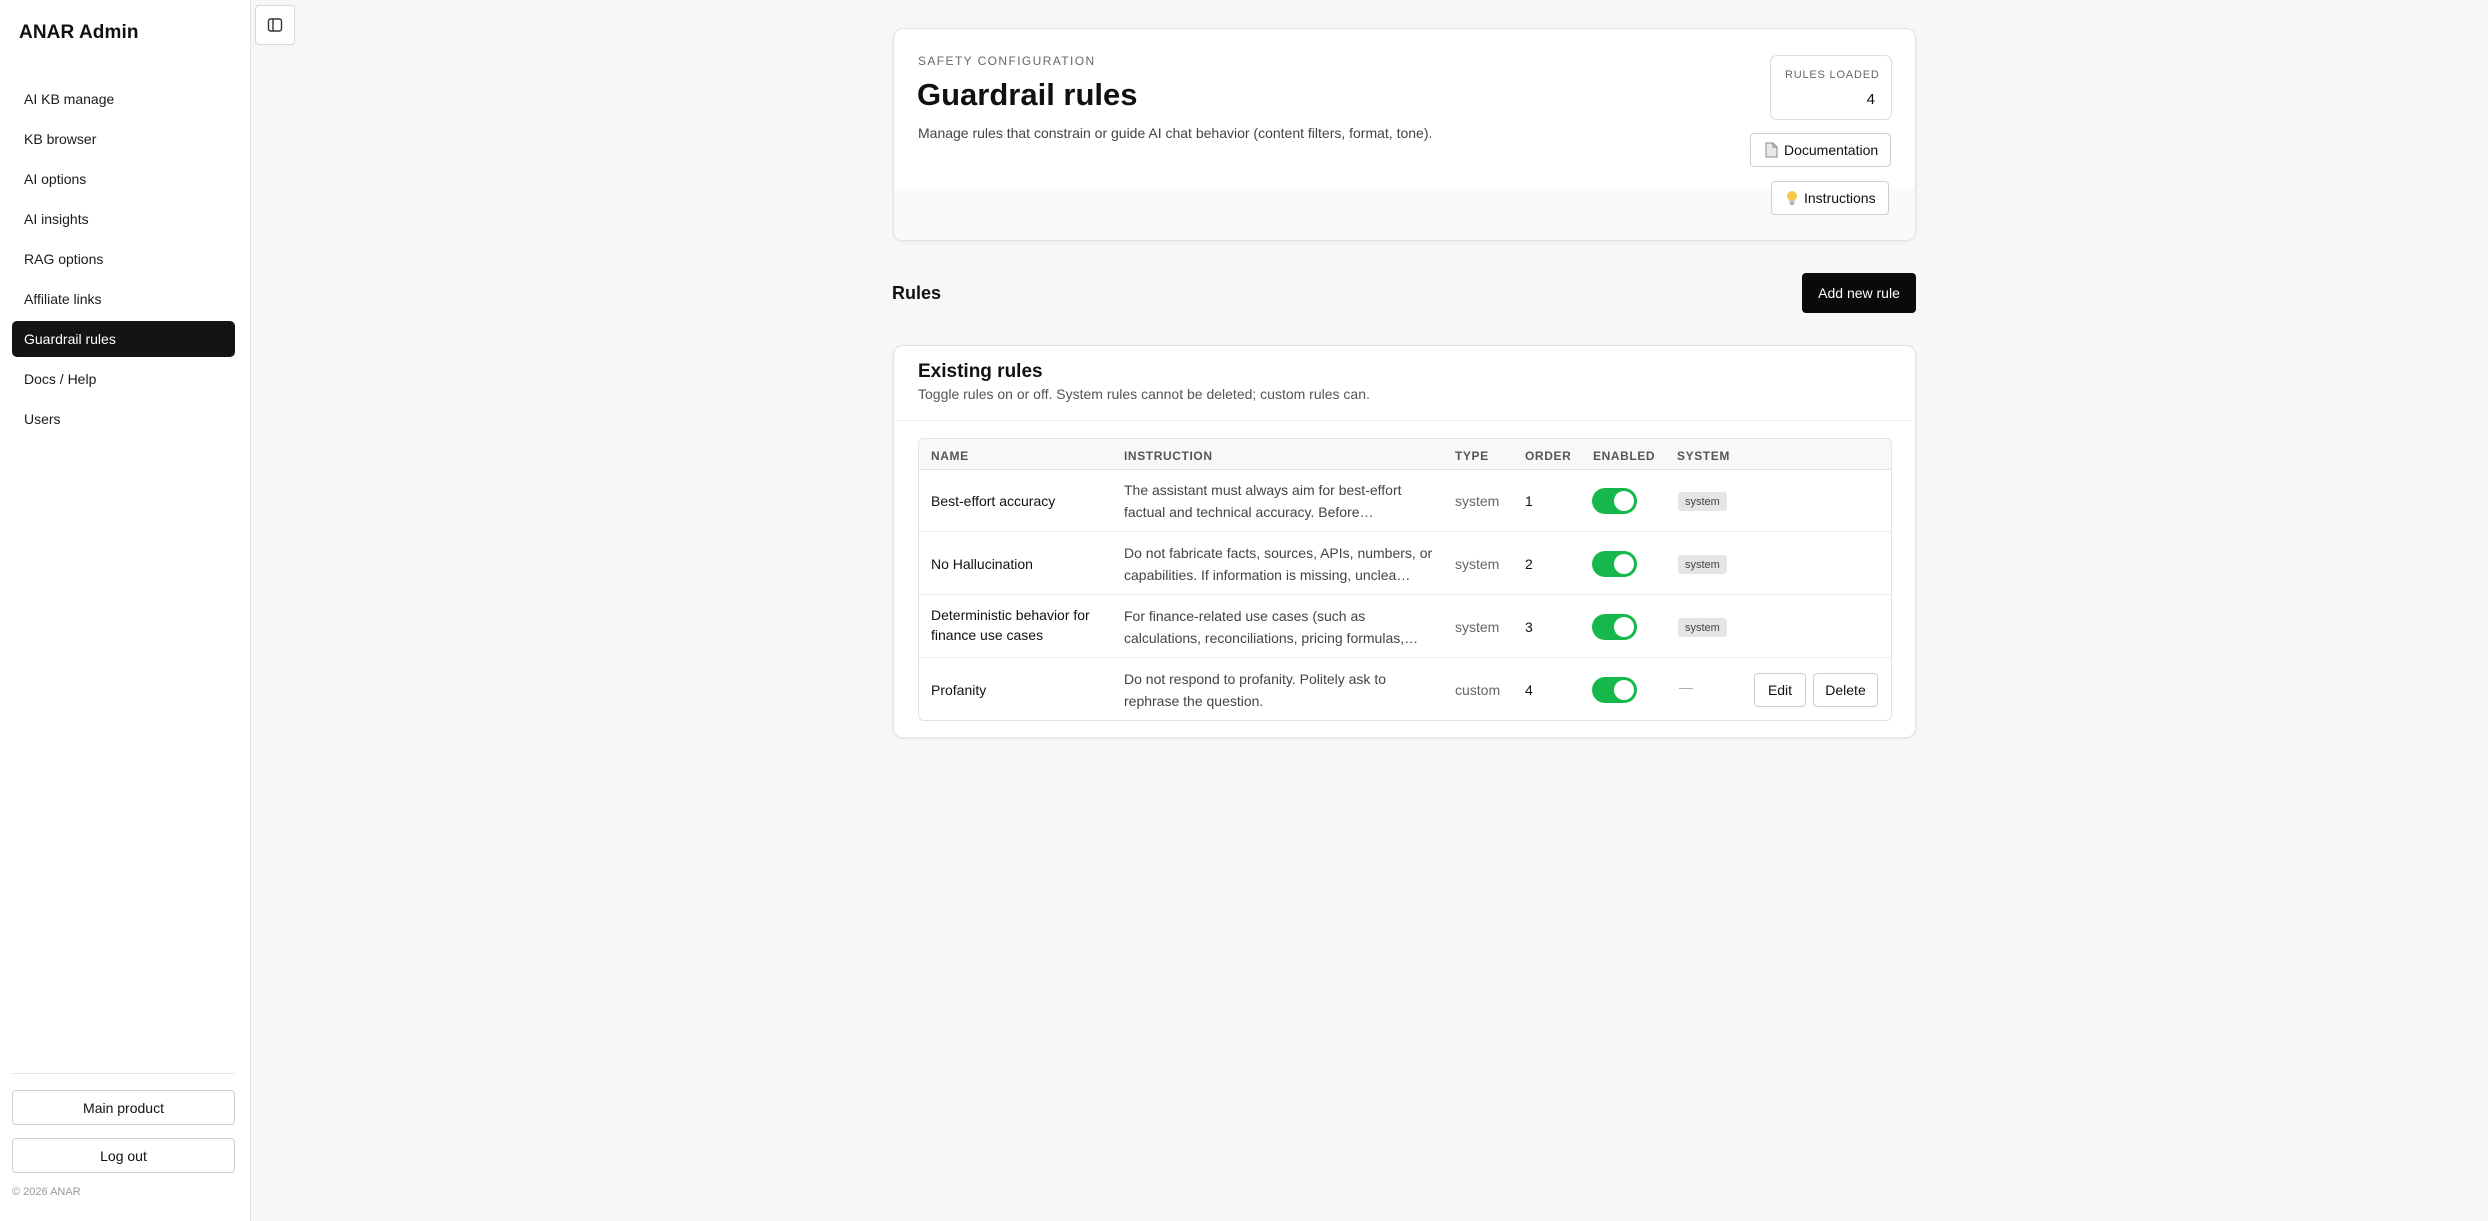 The image size is (2488, 1221). What do you see at coordinates (993, 501) in the screenshot?
I see `rule-name: Best-effort accuracy` at bounding box center [993, 501].